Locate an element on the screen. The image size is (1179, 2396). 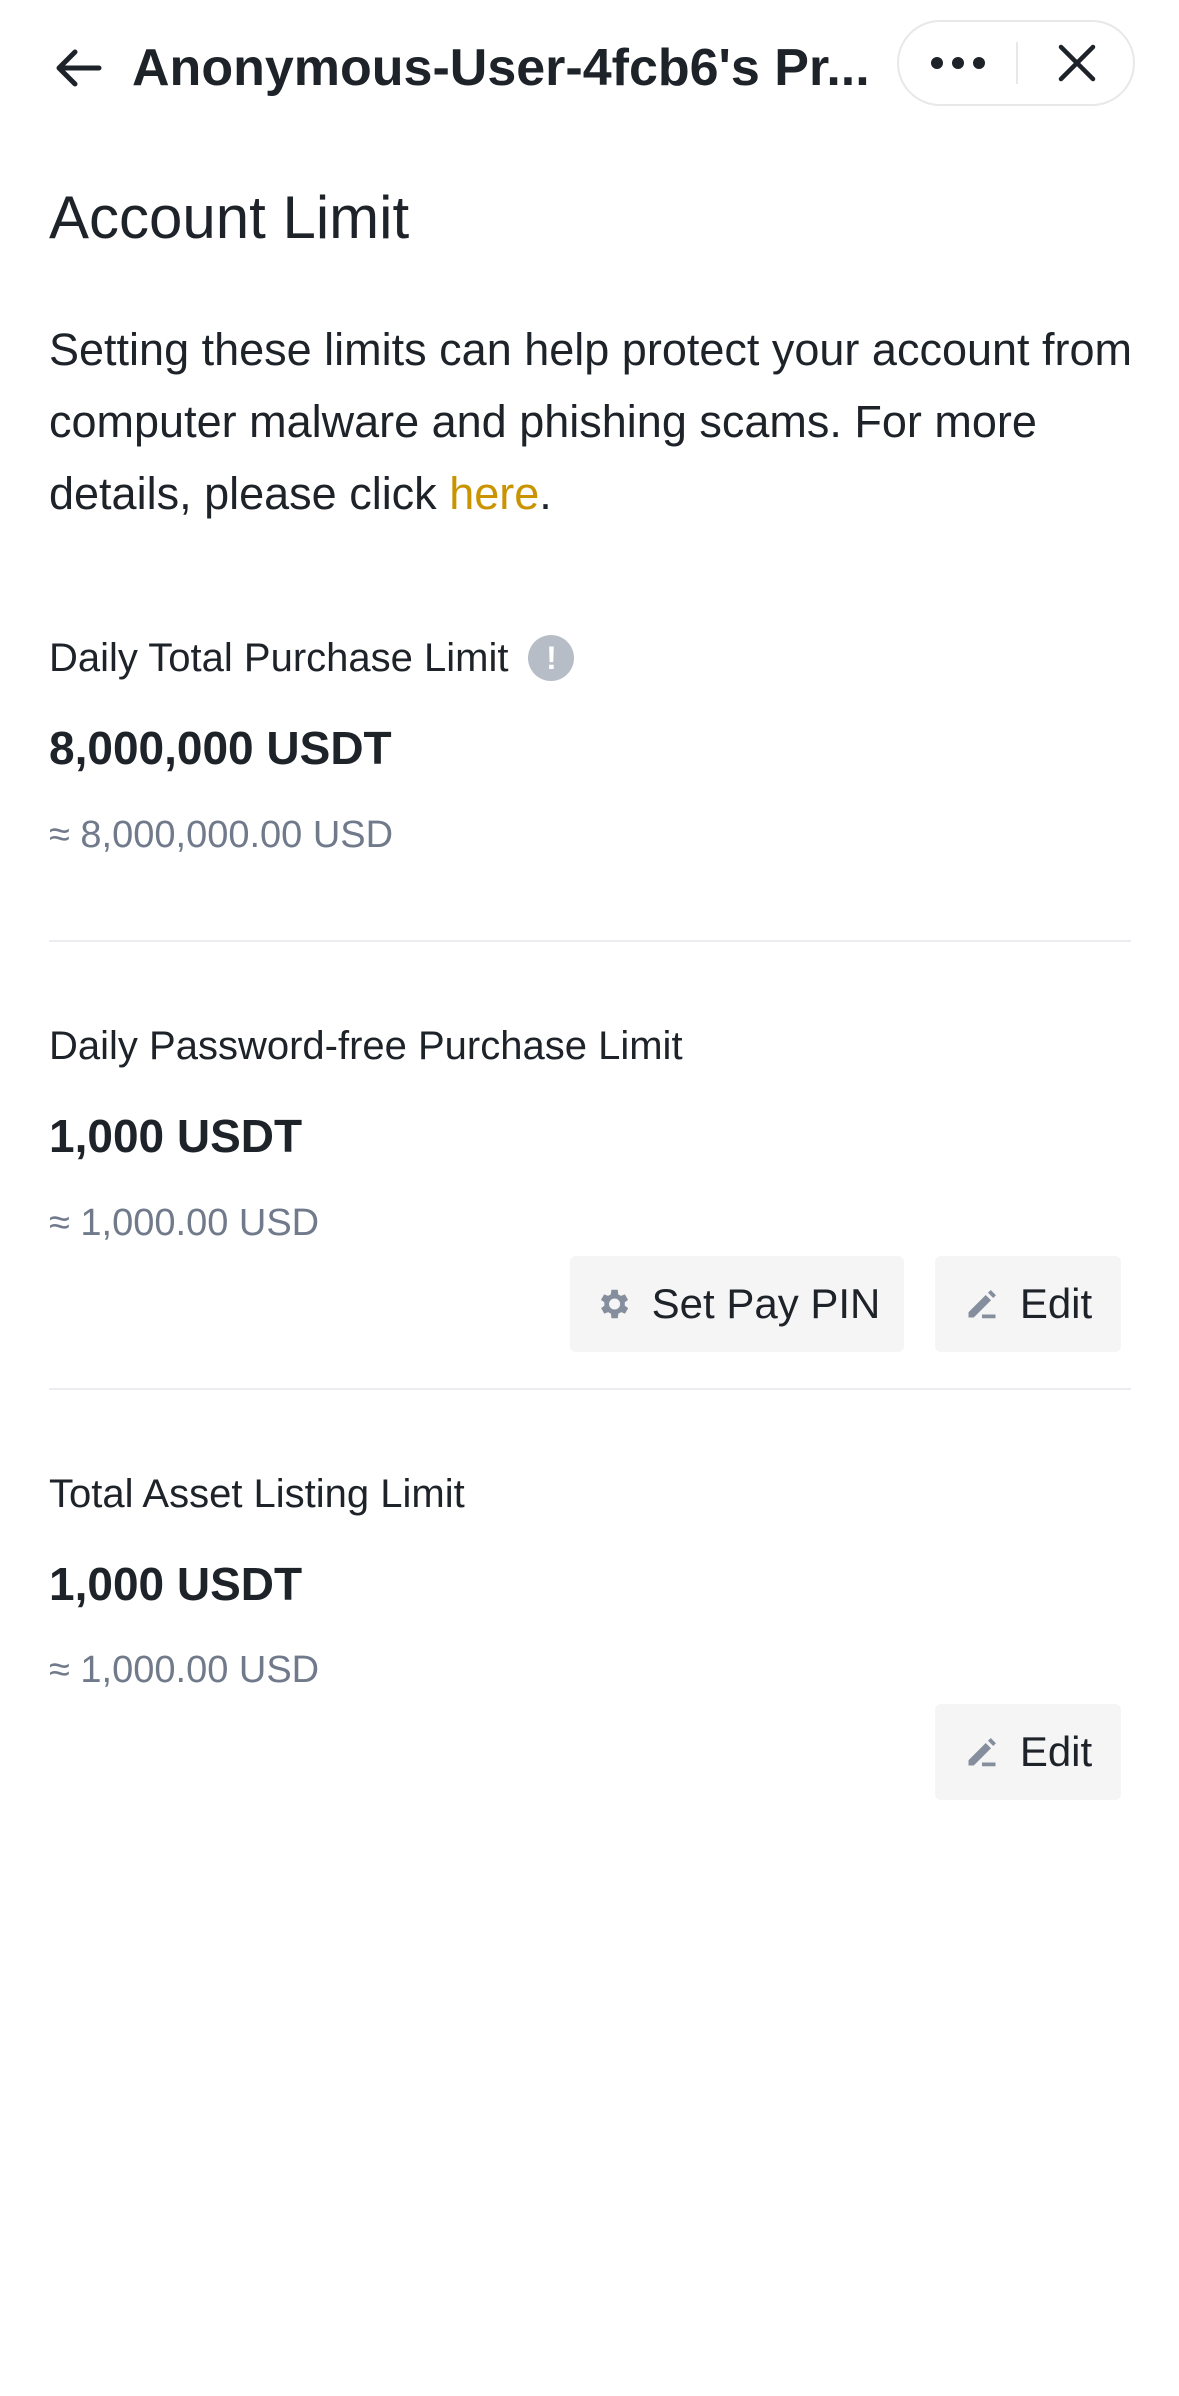
set-pay-pin-button: Set Pay PIN is located at coordinates (737, 1304).